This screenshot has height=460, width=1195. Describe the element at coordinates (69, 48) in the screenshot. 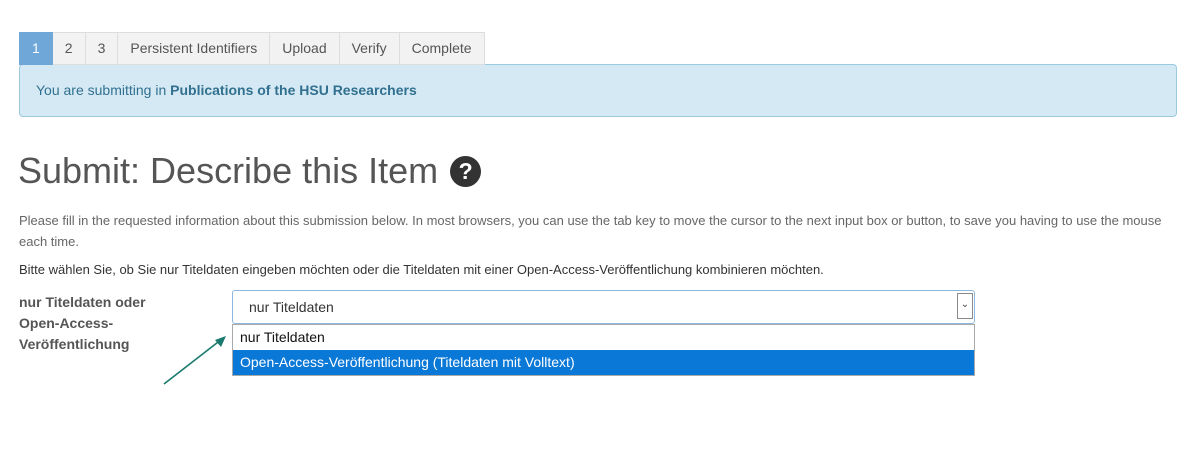

I see `step-2: 2` at that location.